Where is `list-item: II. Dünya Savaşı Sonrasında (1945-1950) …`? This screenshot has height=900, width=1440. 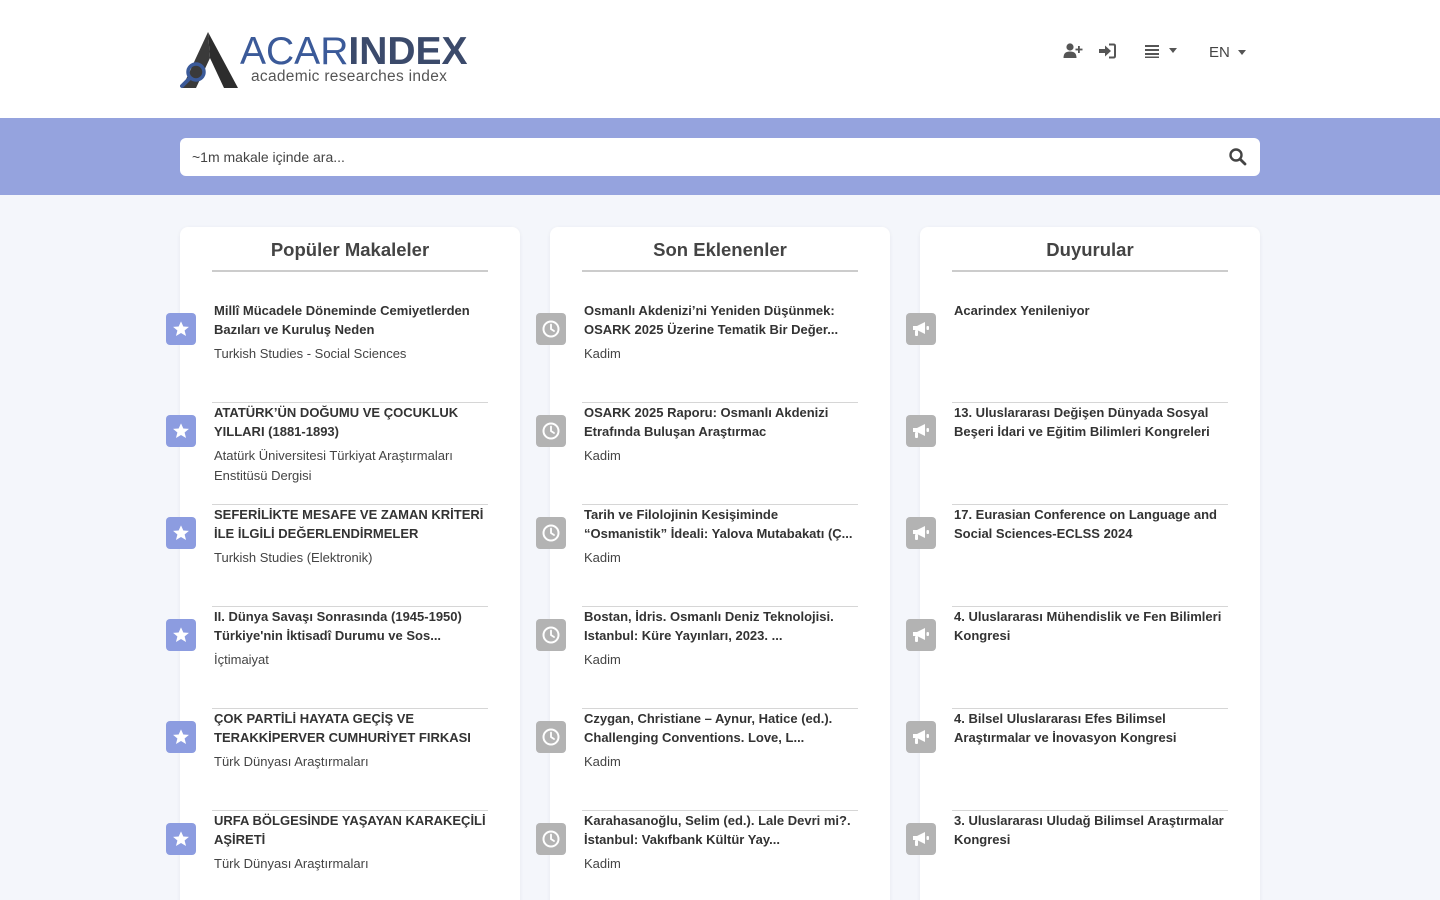 list-item: II. Dünya Savaşı Sonrasında (1945-1950) … is located at coordinates (328, 658).